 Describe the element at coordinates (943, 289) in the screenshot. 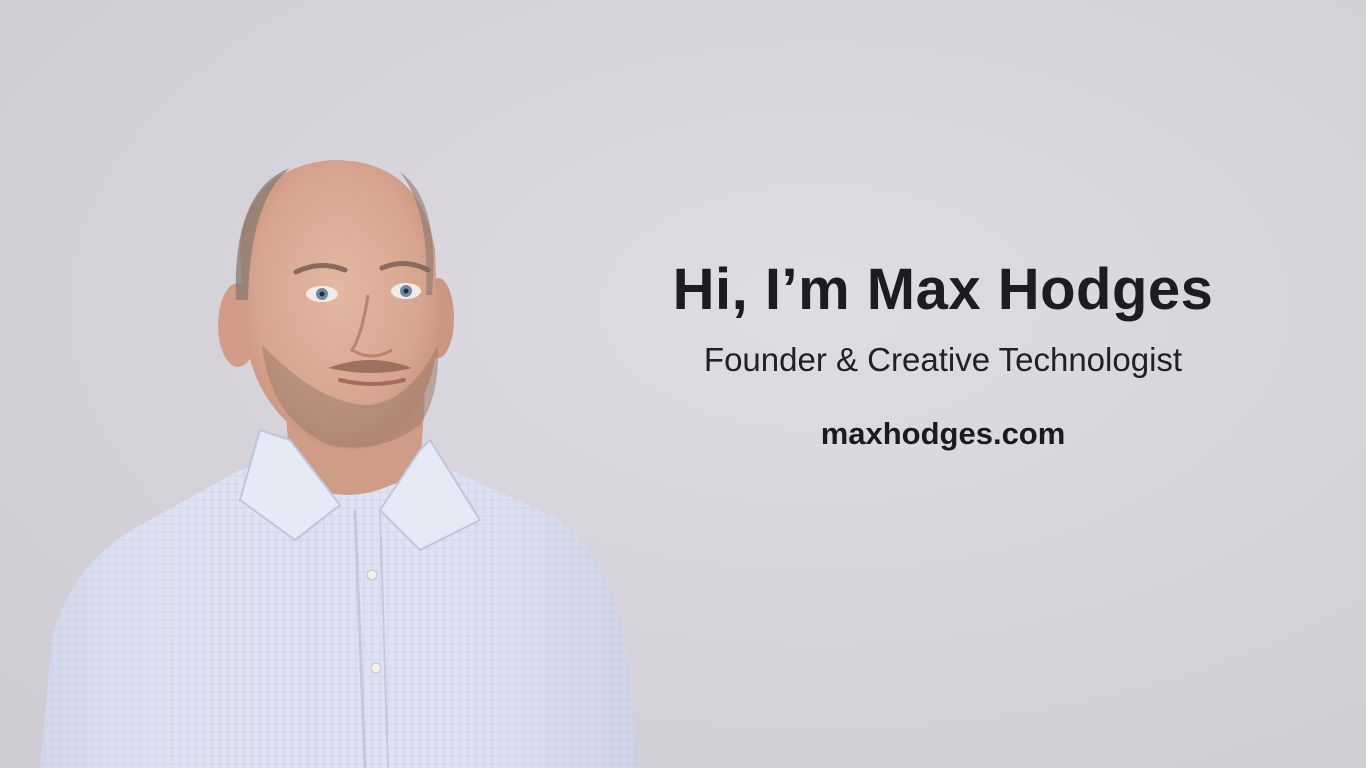

I see `headline: Hi, I’m Max Hodges` at that location.